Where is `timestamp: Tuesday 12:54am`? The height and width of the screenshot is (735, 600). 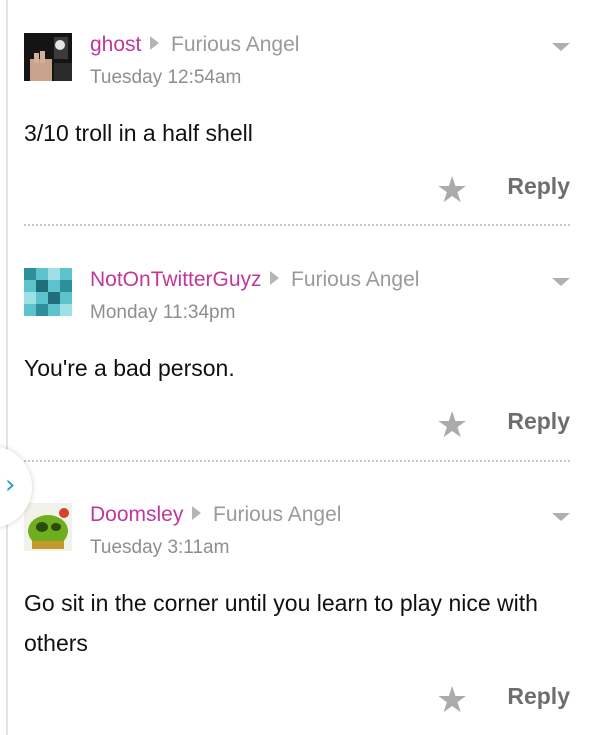 timestamp: Tuesday 12:54am is located at coordinates (165, 78).